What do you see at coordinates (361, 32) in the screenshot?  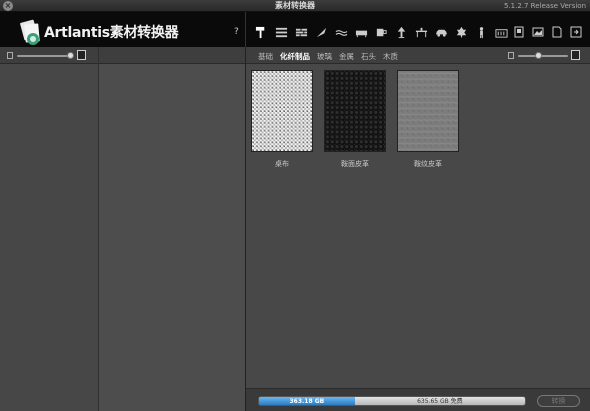 I see `sofa-icon` at bounding box center [361, 32].